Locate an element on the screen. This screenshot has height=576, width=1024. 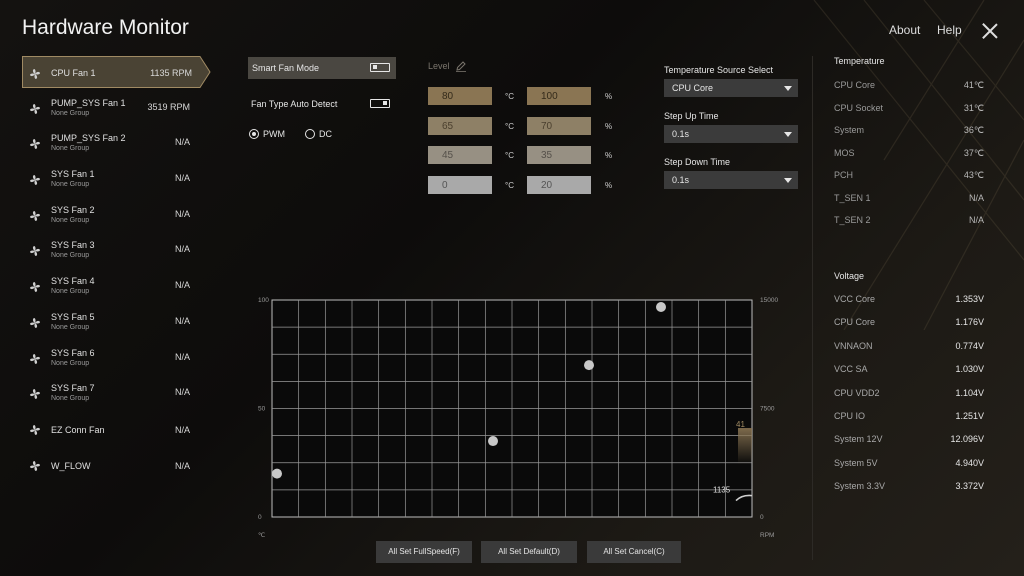
voltage-name: VCC Core is located at coordinates (855, 299).